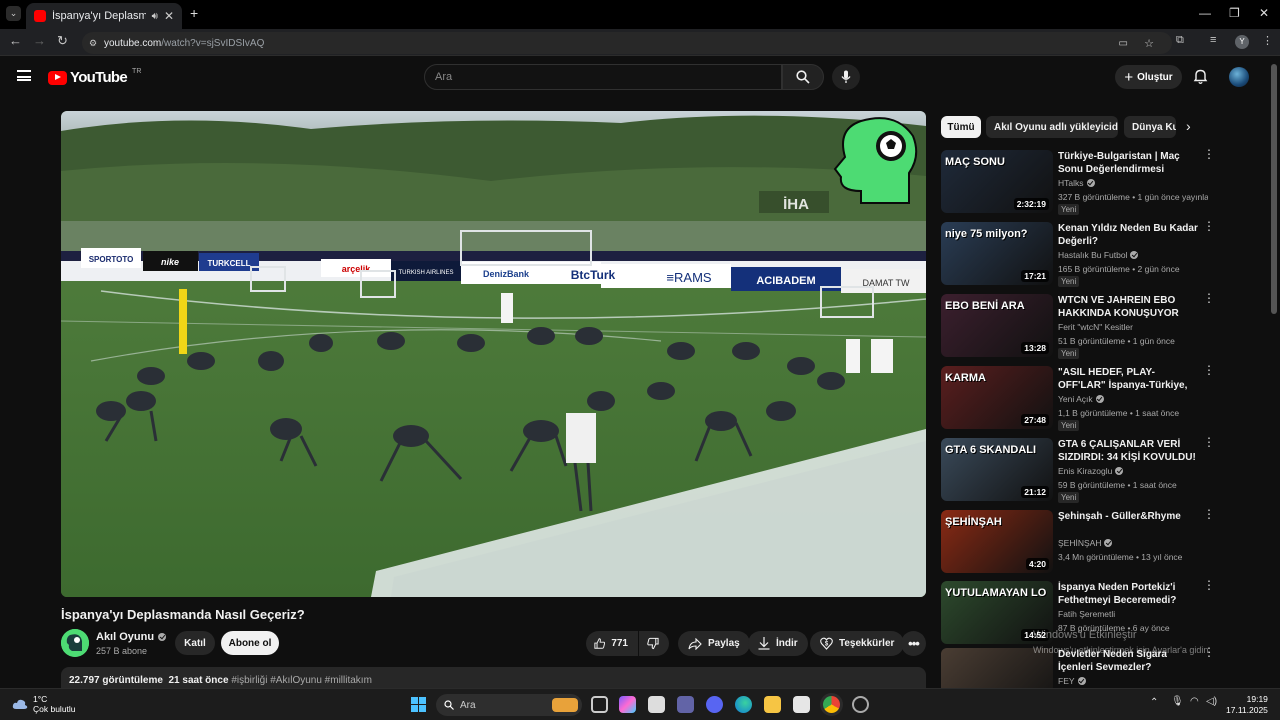  Describe the element at coordinates (627, 704) in the screenshot. I see `copilot-icon` at that location.